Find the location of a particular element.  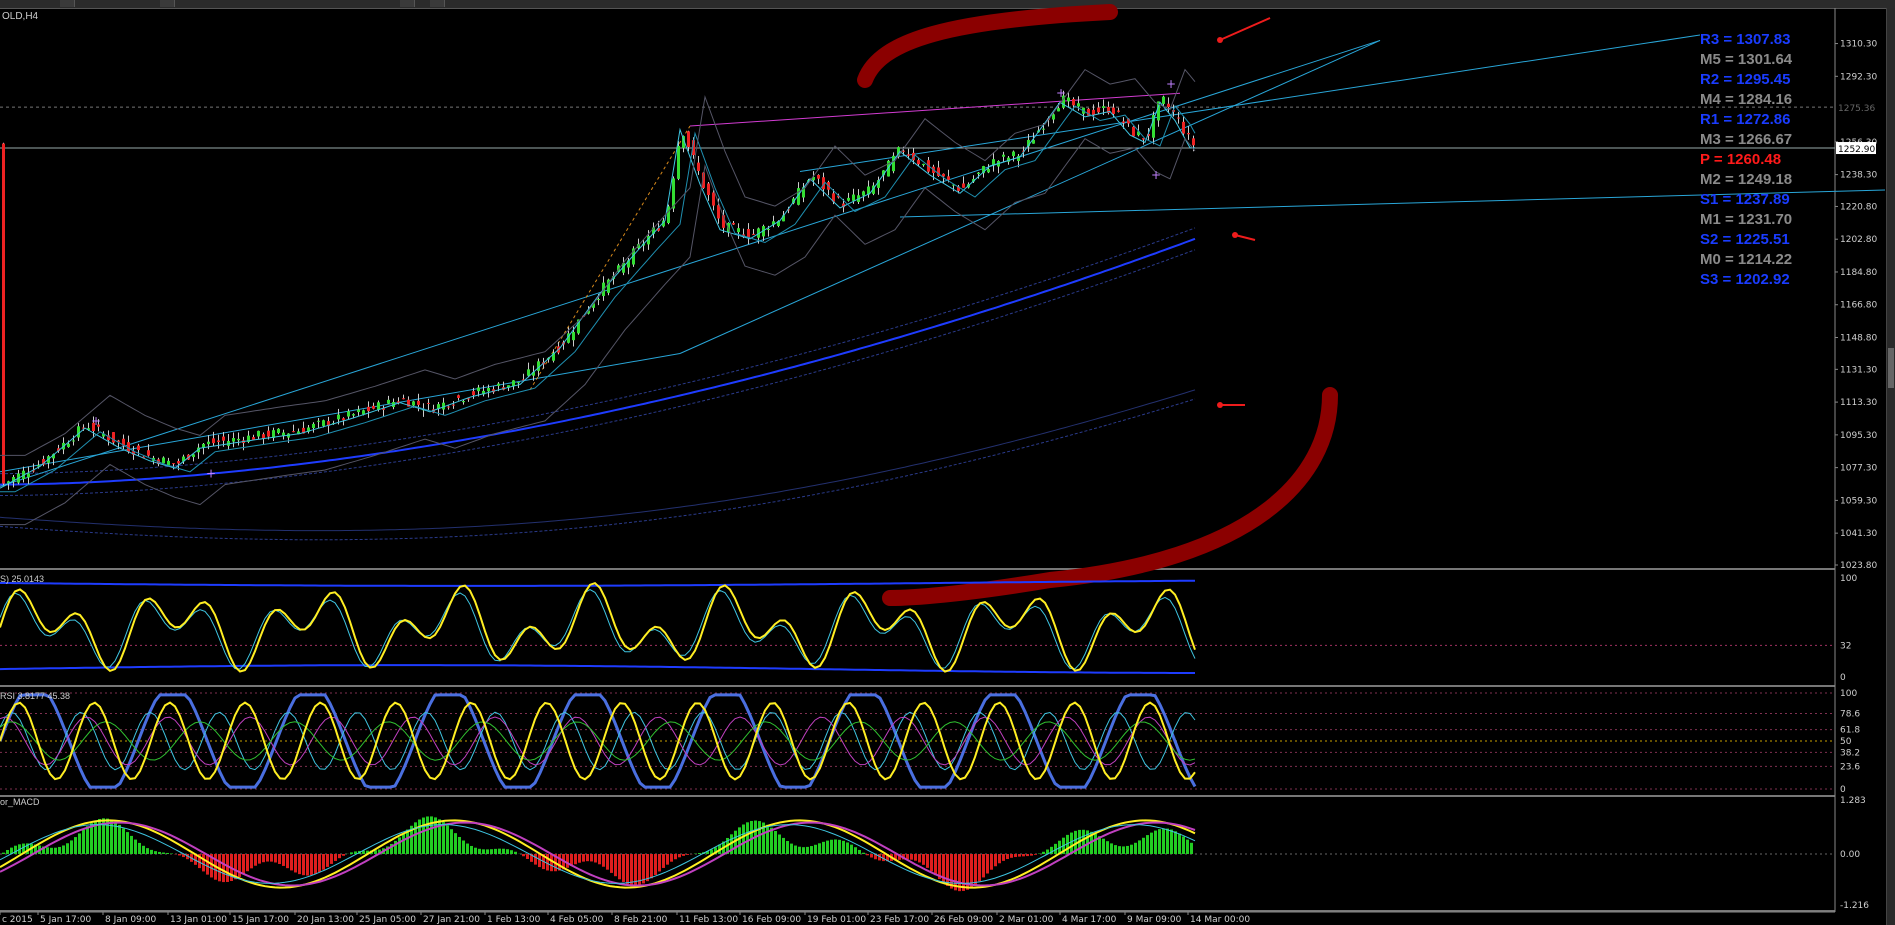

vertical-scrollbar is located at coordinates (1890, 466).